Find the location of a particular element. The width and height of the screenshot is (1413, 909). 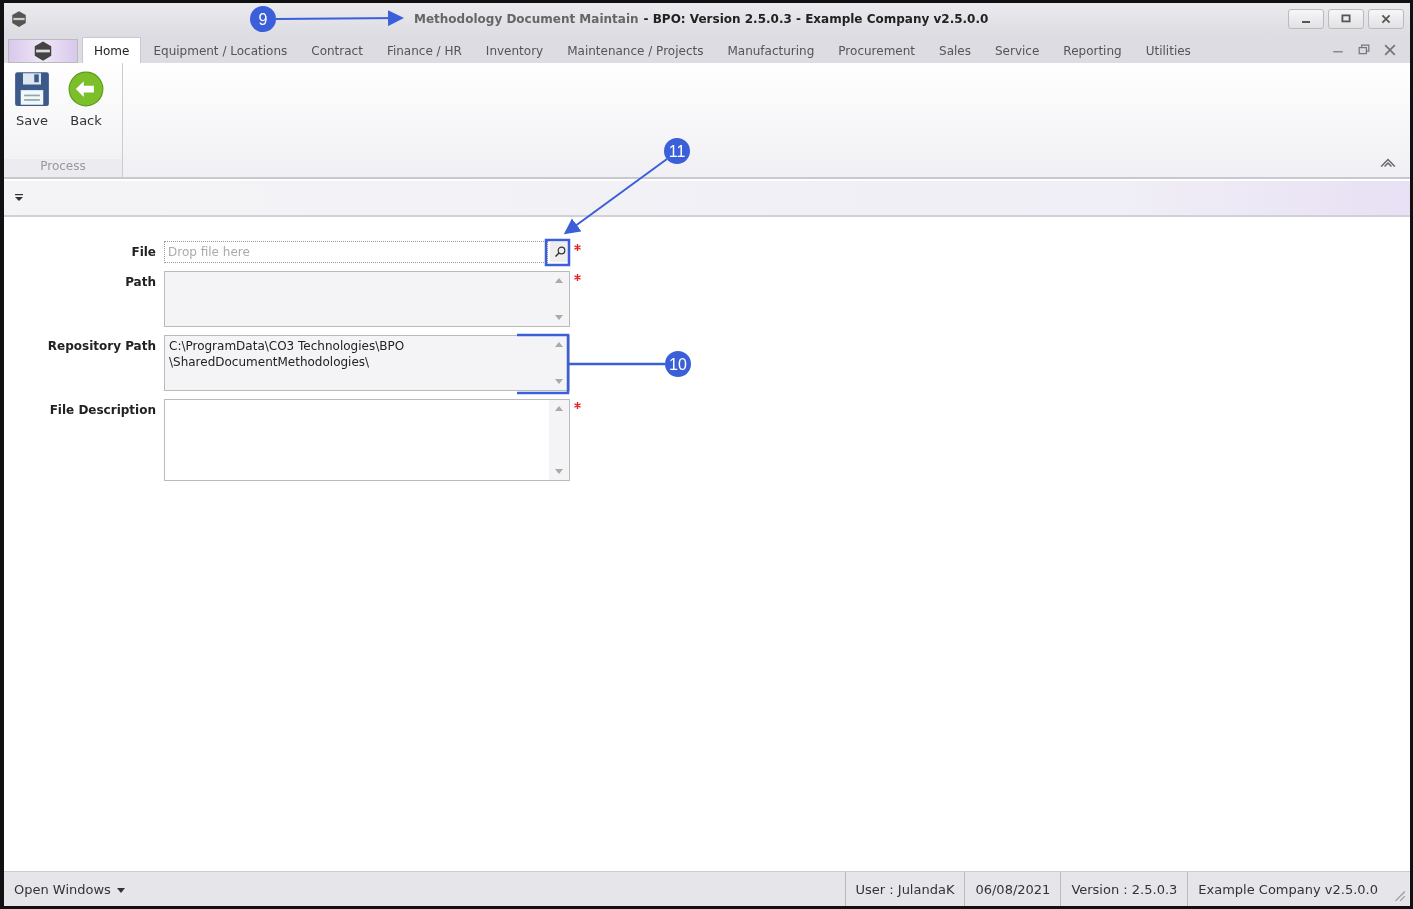

callout-drawing: 11 is located at coordinates (617, 202).